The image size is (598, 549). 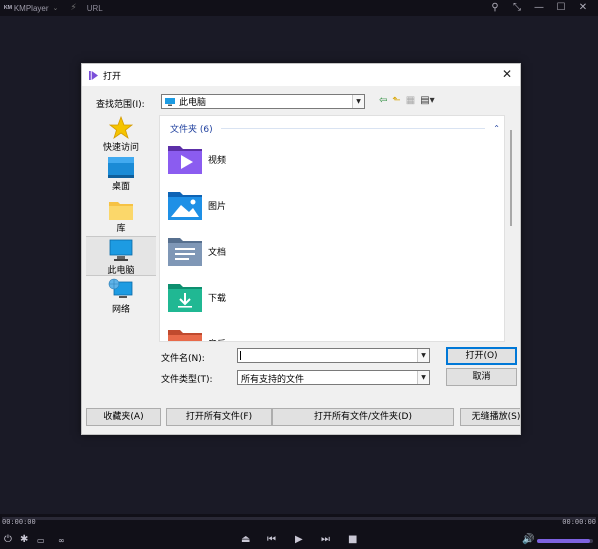 I want to click on text-caret, so click(x=240, y=355).